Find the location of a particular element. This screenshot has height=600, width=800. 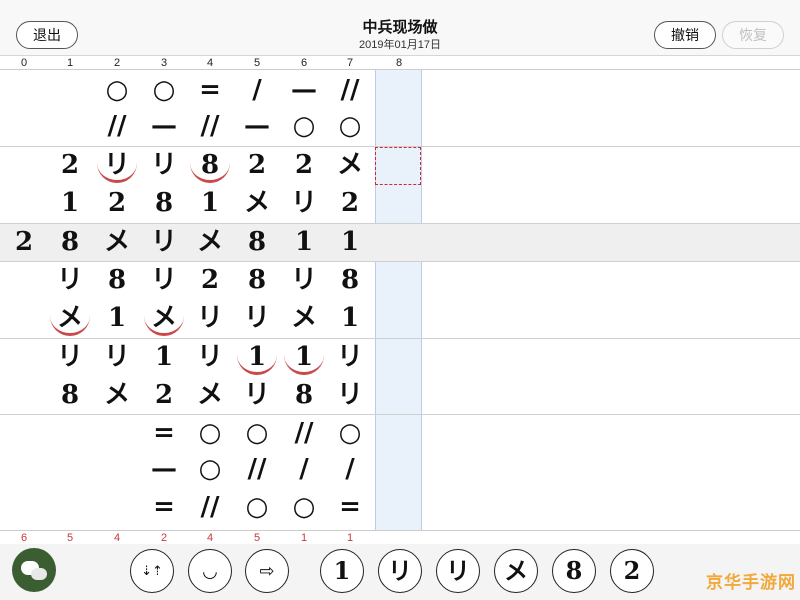

undo-button: 撤销 is located at coordinates (685, 35).